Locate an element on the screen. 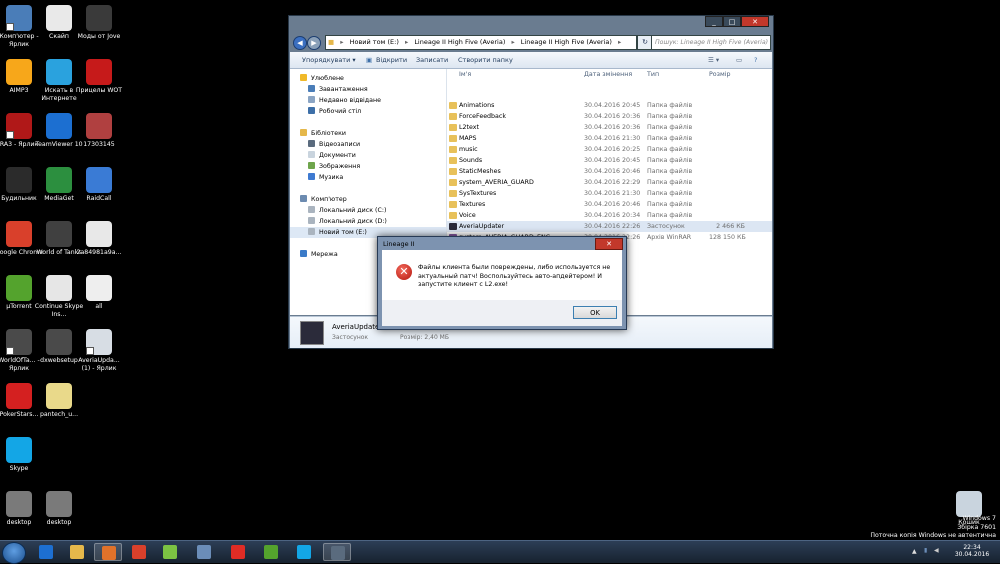 Image resolution: width=1000 pixels, height=564 pixels. burn-button: Записати is located at coordinates (432, 60).